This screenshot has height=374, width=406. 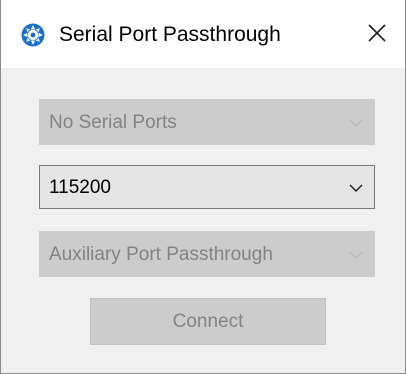 I want to click on baud-rate-select: 115200, so click(x=207, y=187).